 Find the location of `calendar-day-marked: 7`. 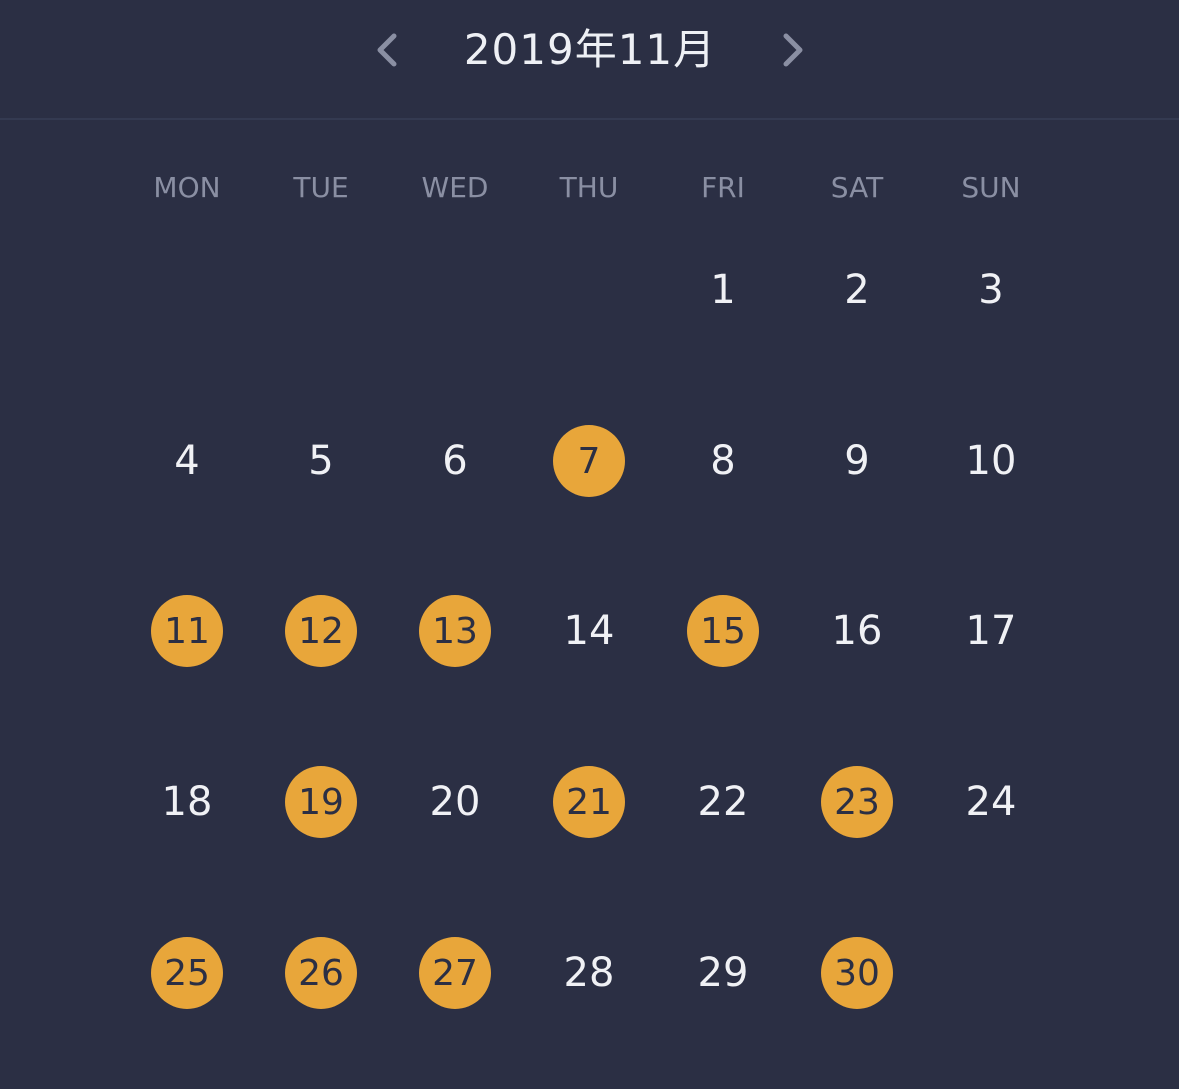

calendar-day-marked: 7 is located at coordinates (589, 461).